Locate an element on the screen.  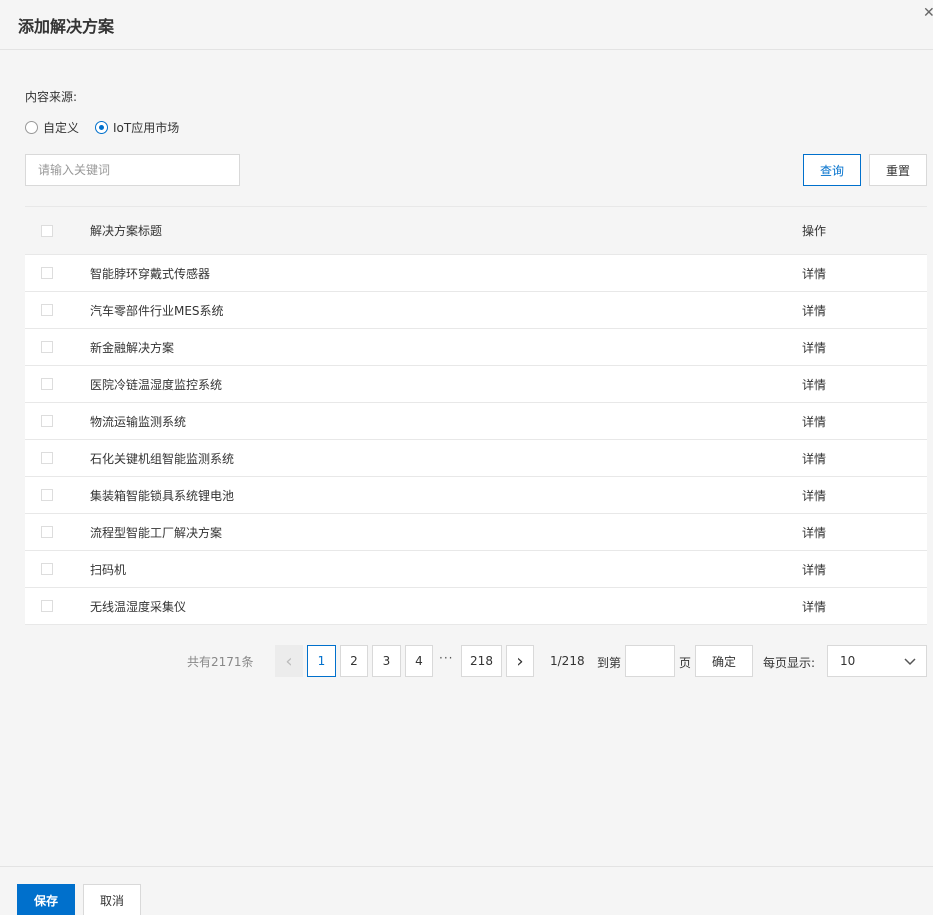
table-row: 无线温湿度采集仪 详情 is located at coordinates (476, 606).